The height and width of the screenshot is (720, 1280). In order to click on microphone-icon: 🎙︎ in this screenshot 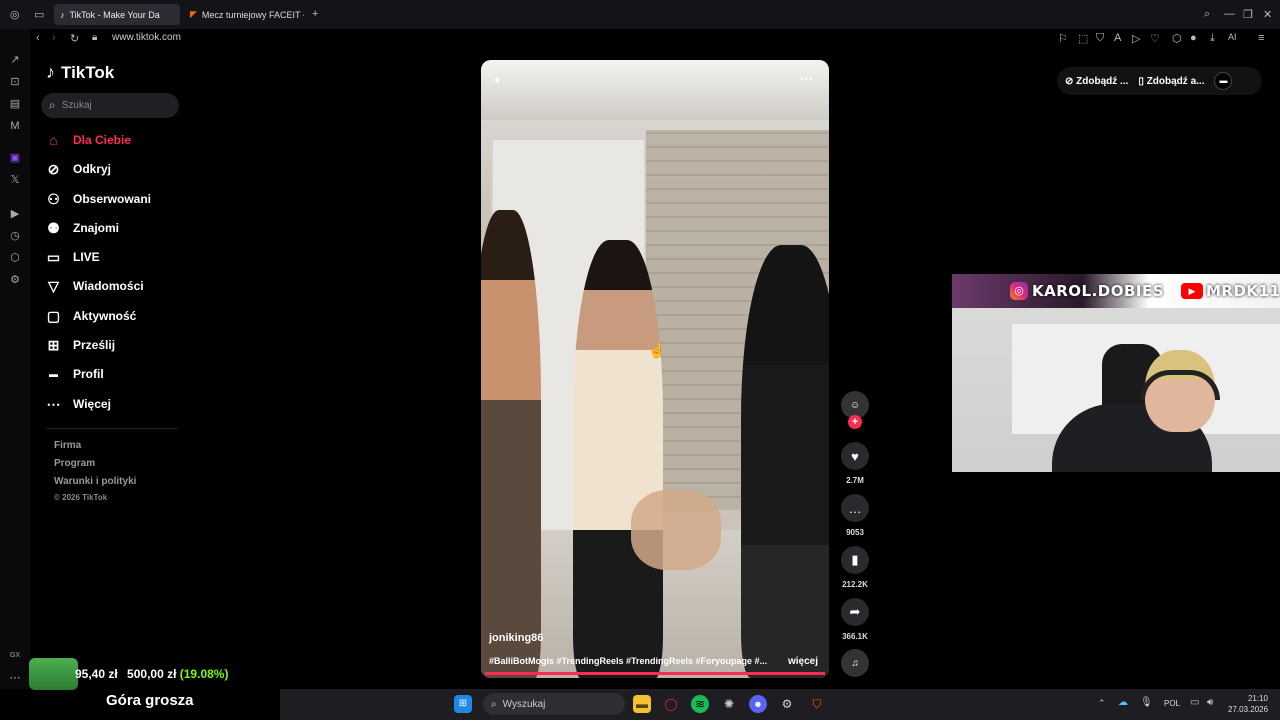, I will do `click(1146, 702)`.